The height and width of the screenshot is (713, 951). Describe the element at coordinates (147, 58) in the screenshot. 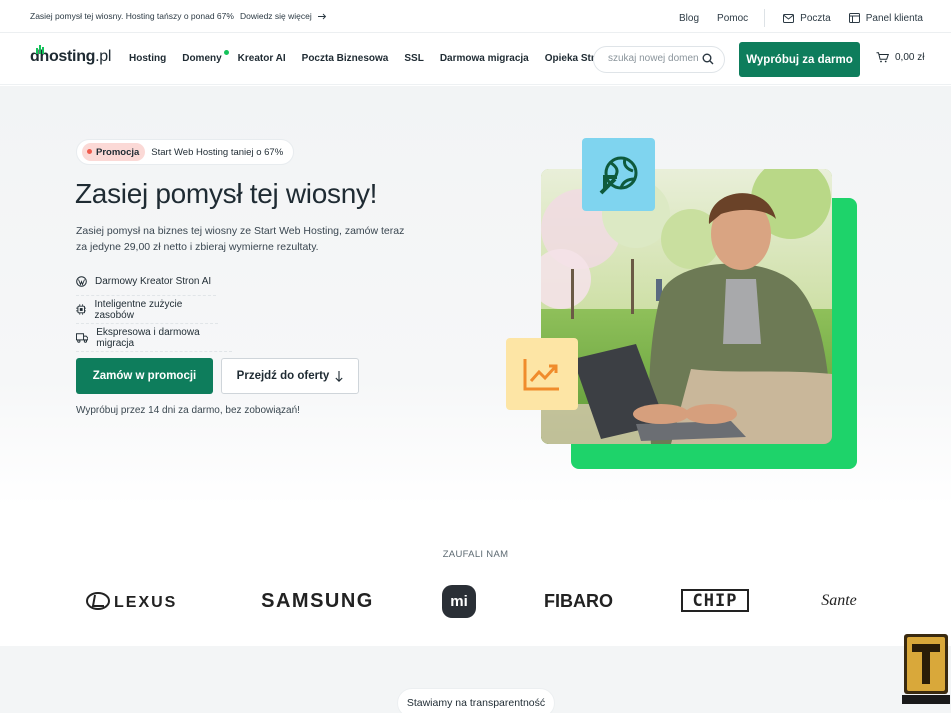

I see `nav-hosting: Hosting` at that location.